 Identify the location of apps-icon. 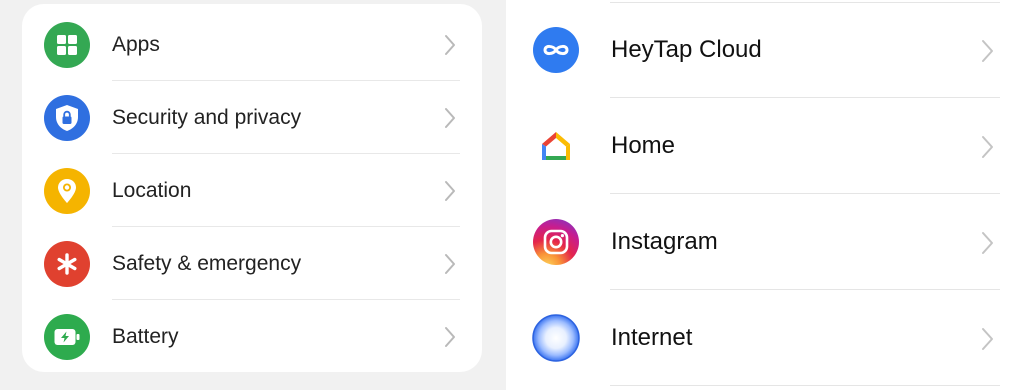
(67, 45).